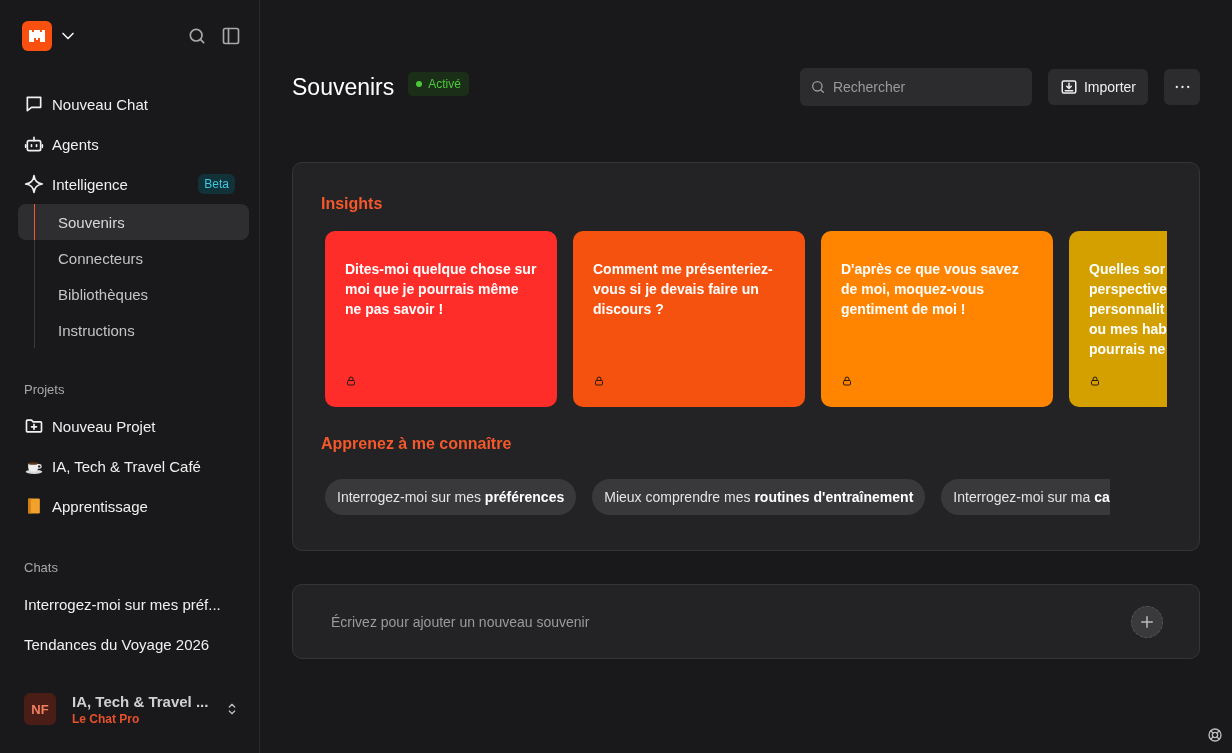  I want to click on status-badge: Activé, so click(438, 84).